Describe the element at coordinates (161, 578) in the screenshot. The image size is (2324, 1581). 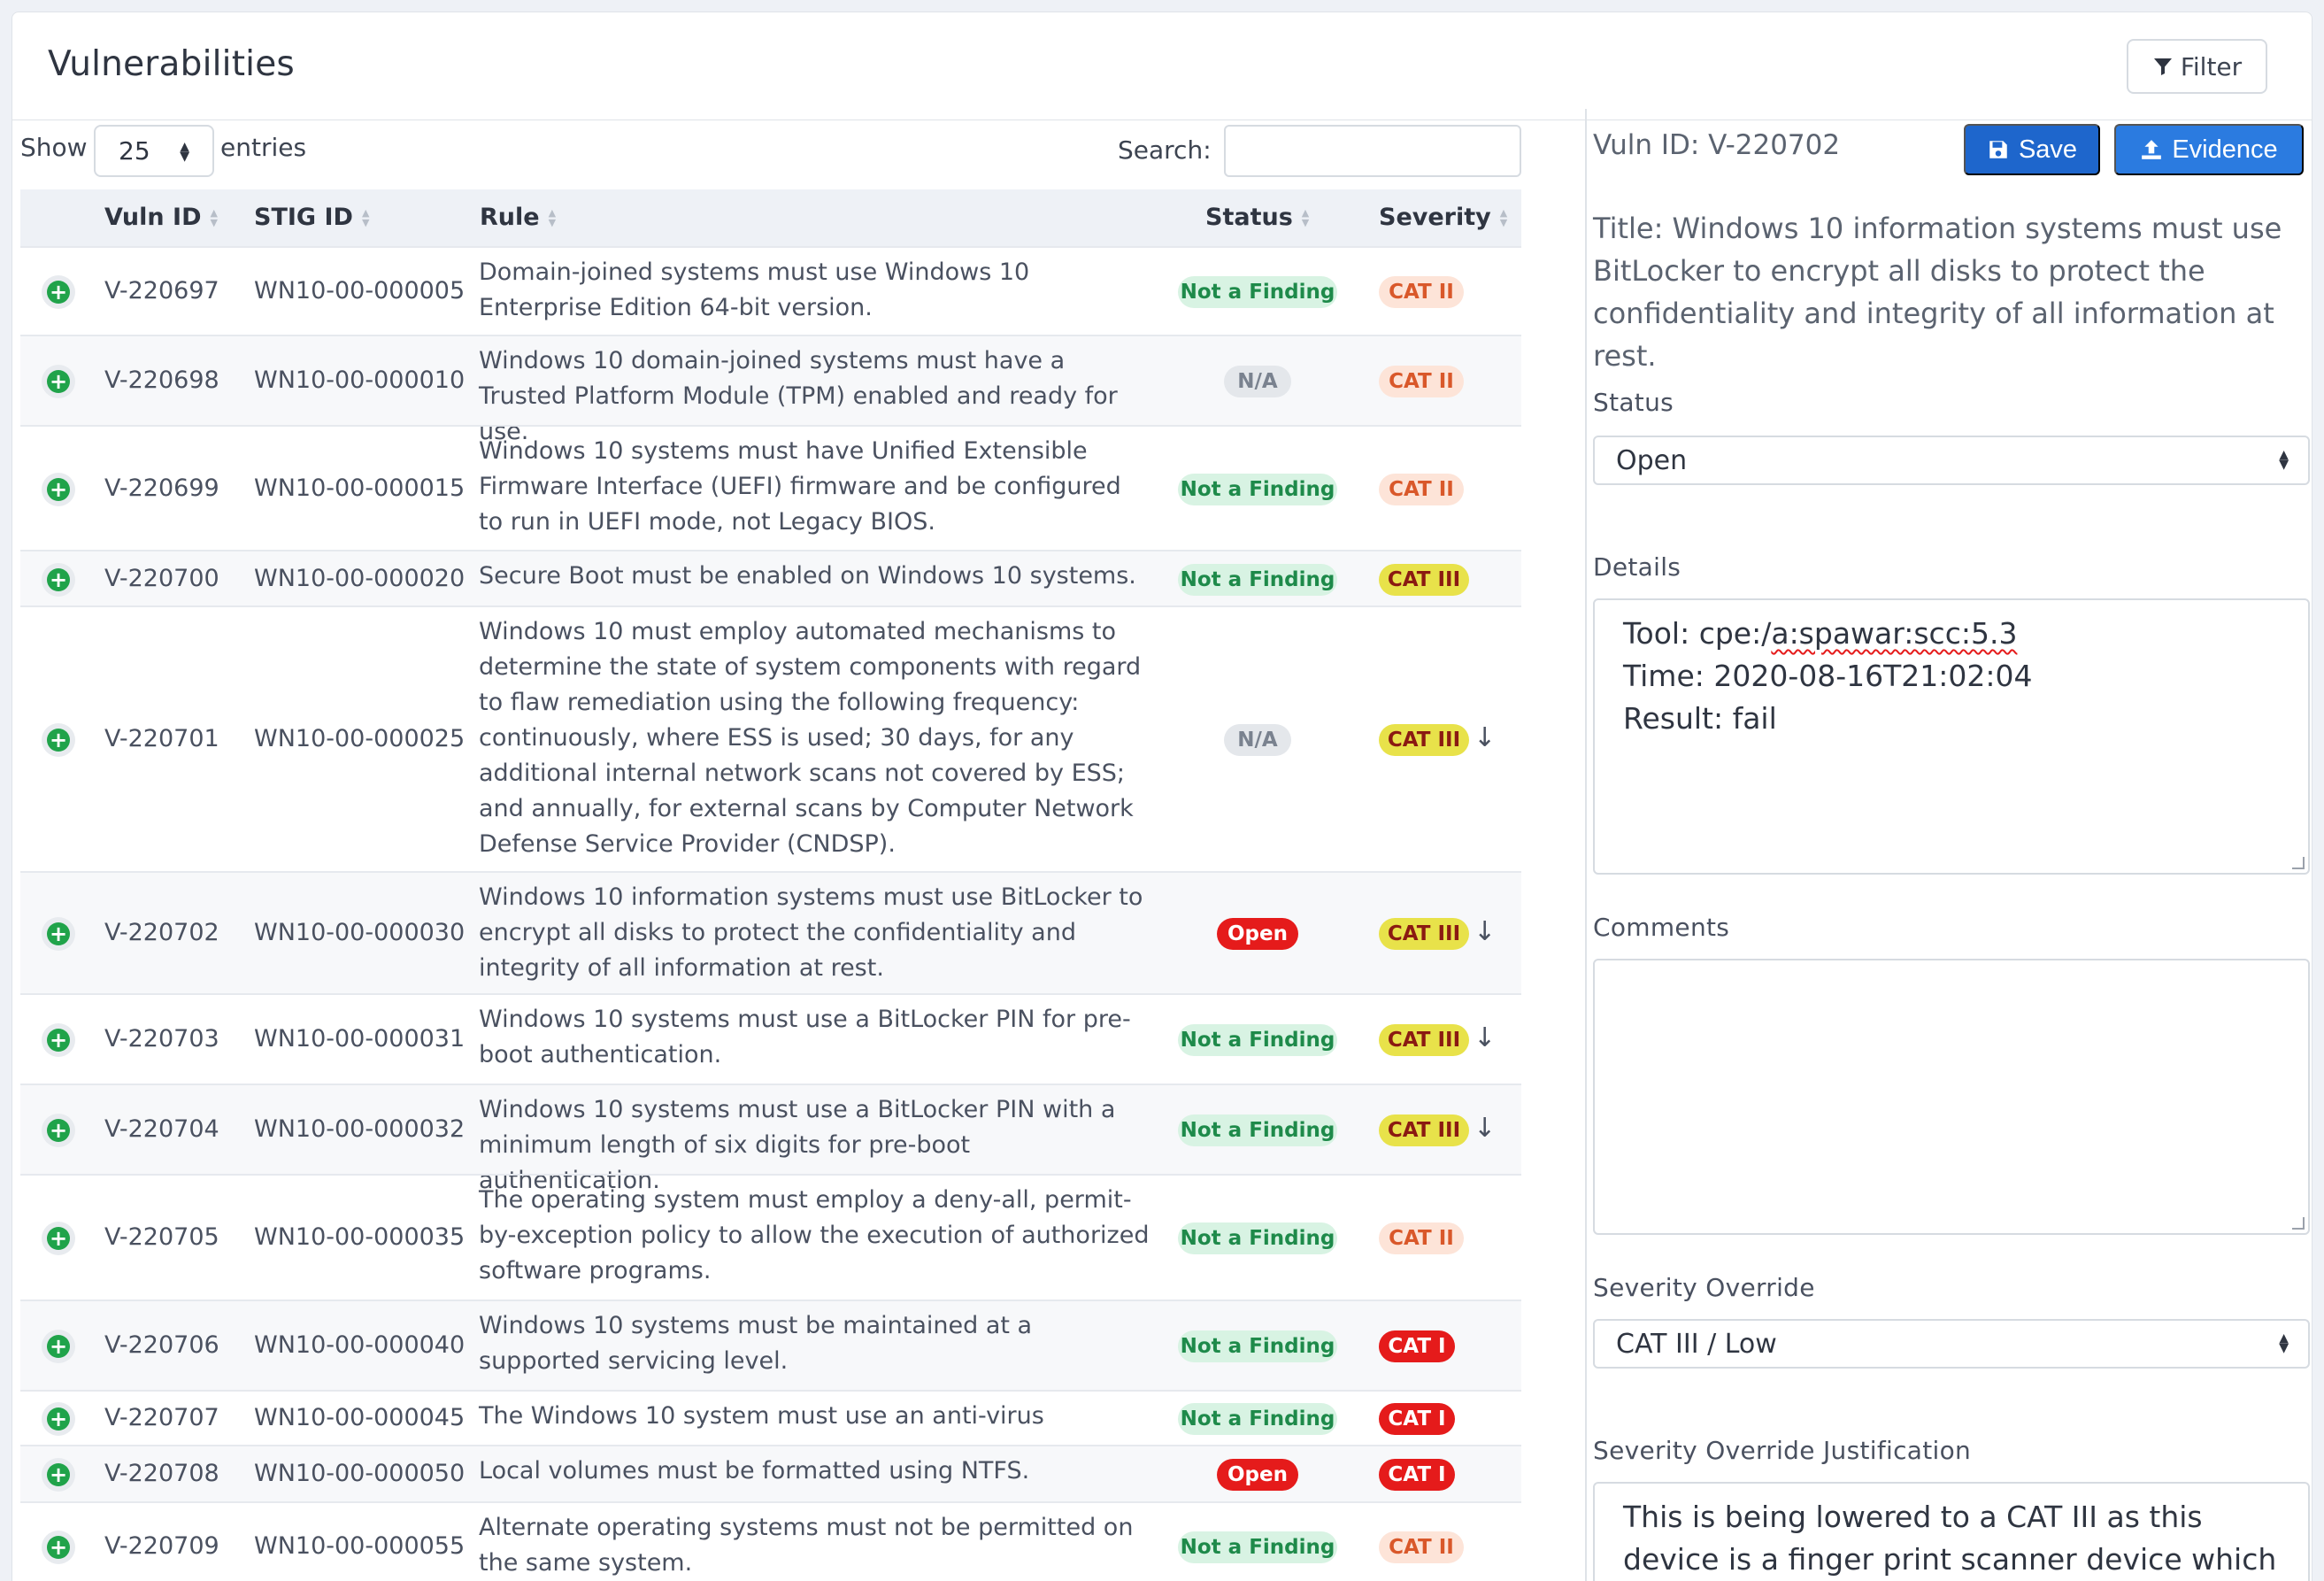
I see `vuln-id-cell: V-220700` at that location.